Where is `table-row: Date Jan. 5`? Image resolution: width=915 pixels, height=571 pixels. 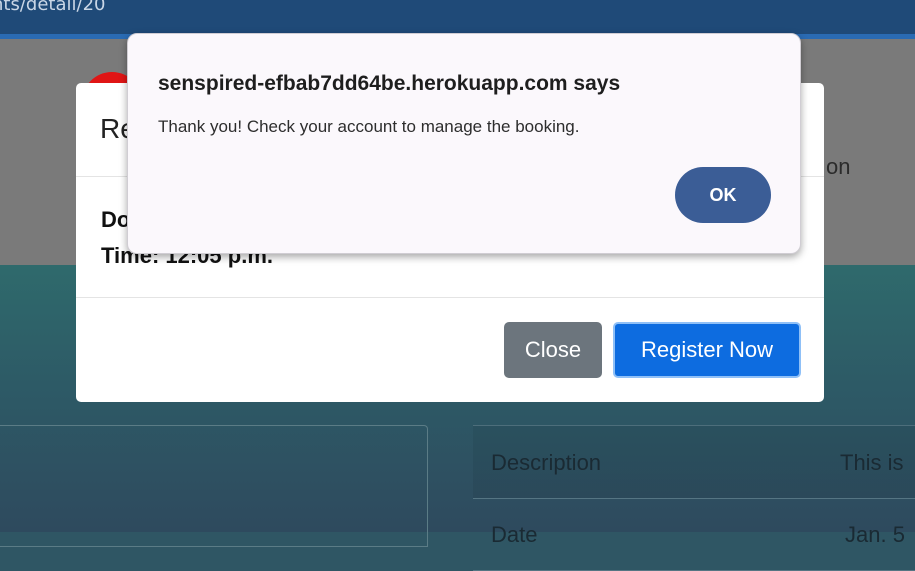
table-row: Date Jan. 5 is located at coordinates (694, 534).